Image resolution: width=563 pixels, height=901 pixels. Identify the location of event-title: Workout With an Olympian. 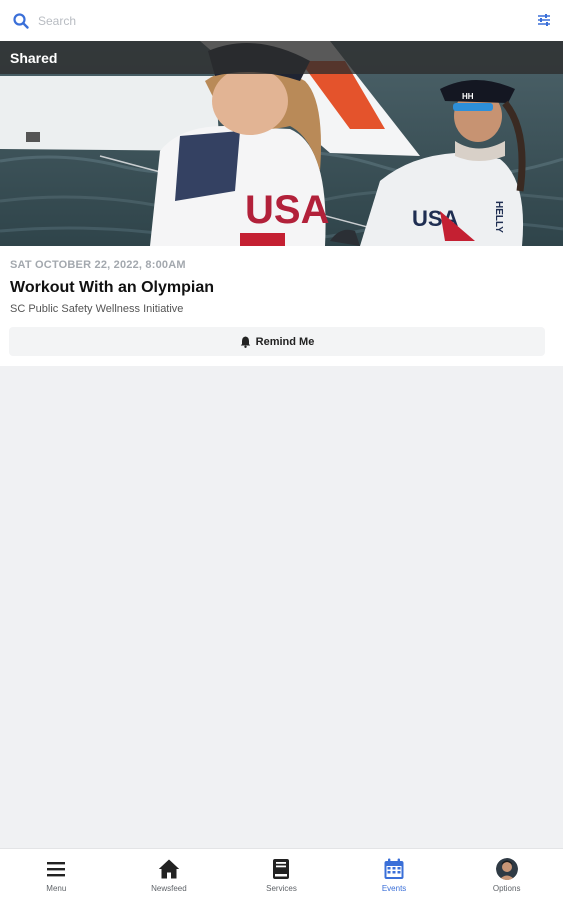
(112, 288).